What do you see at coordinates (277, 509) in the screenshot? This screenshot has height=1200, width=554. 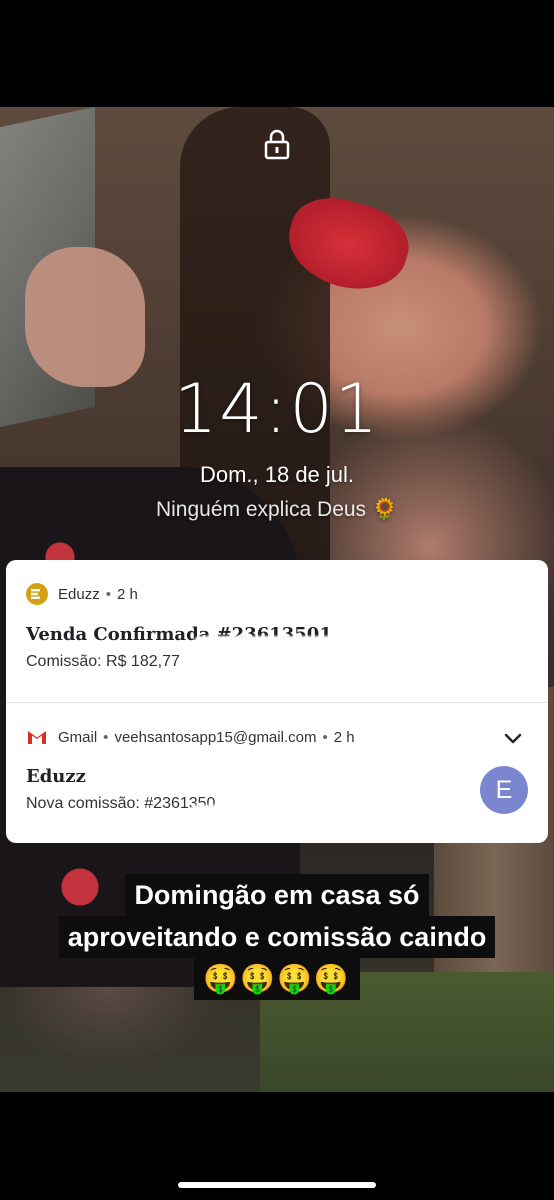 I see `owner-info-text: Ninguém explica Deus 🌻` at bounding box center [277, 509].